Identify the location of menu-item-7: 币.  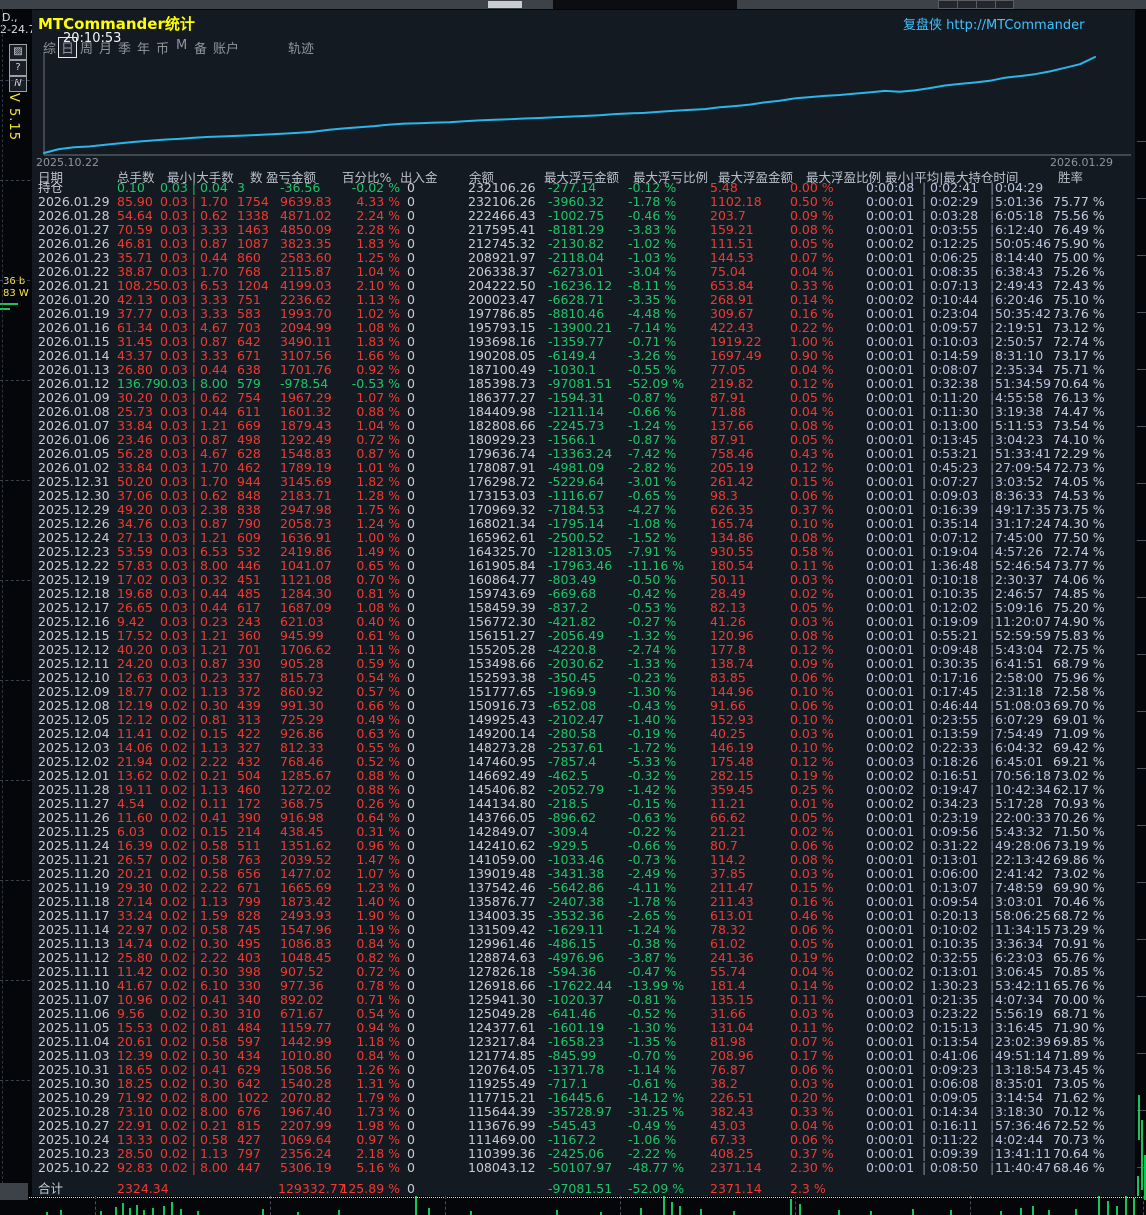
(162, 47).